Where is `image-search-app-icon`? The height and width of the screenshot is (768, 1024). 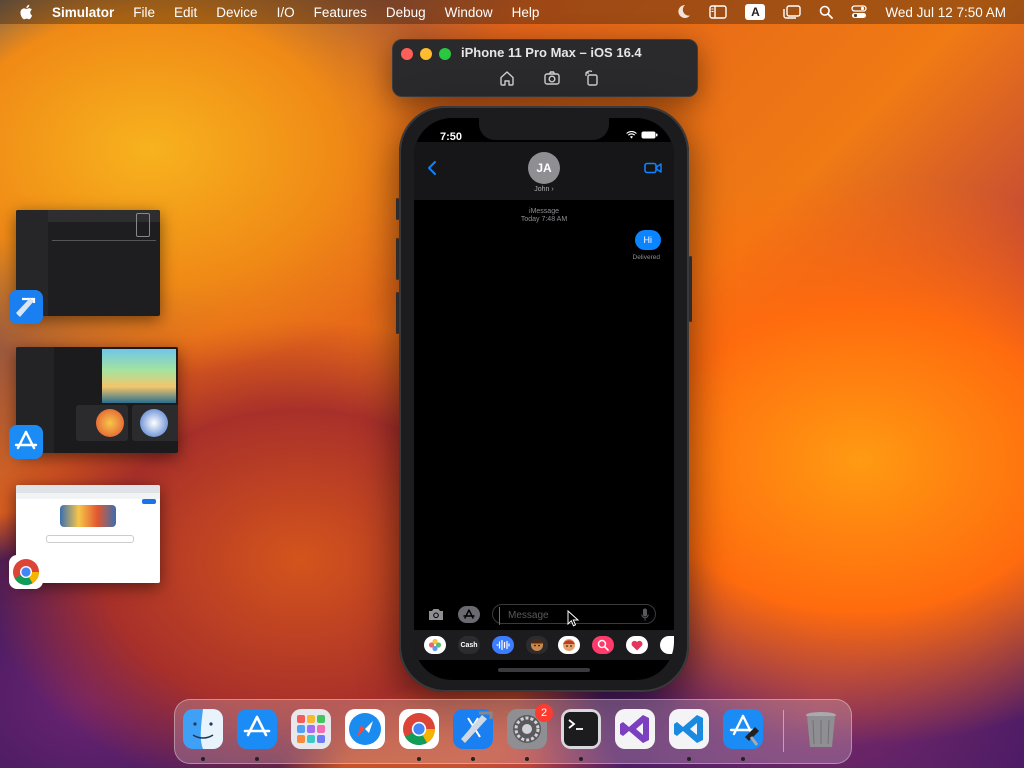 image-search-app-icon is located at coordinates (603, 645).